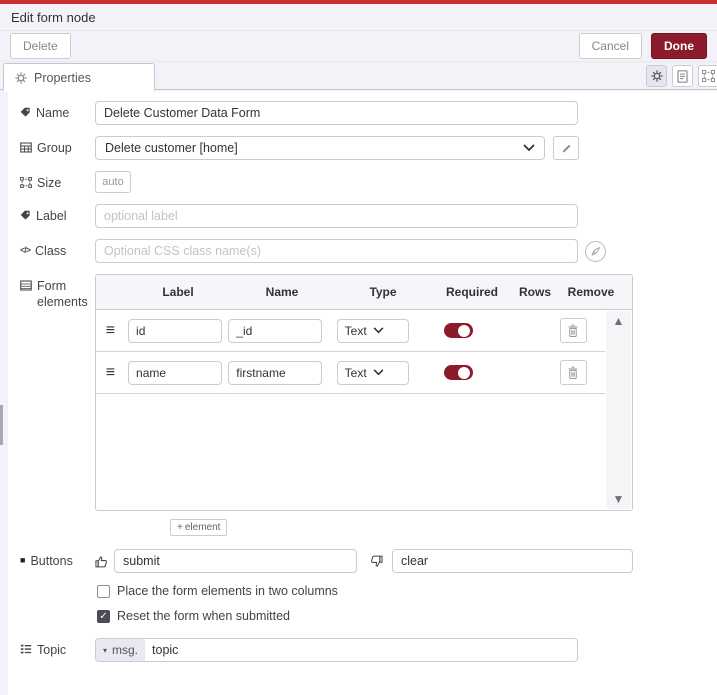 The height and width of the screenshot is (695, 717). Describe the element at coordinates (57, 292) in the screenshot. I see `form-elements-label: Form elements` at that location.